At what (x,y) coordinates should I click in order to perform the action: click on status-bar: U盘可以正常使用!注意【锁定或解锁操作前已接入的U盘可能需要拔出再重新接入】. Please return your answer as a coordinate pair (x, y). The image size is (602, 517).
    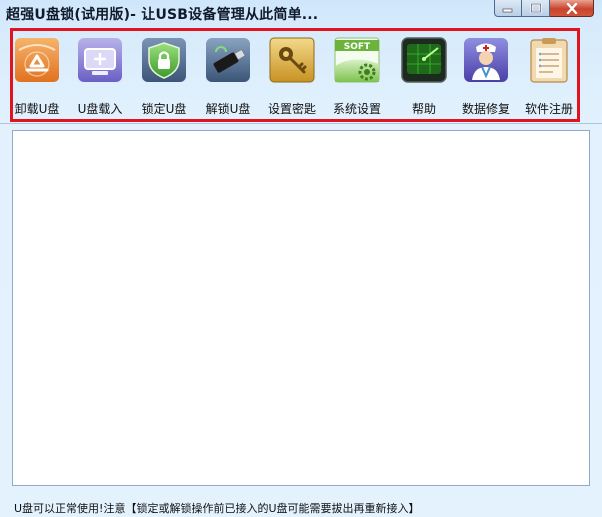
    Looking at the image, I should click on (301, 506).